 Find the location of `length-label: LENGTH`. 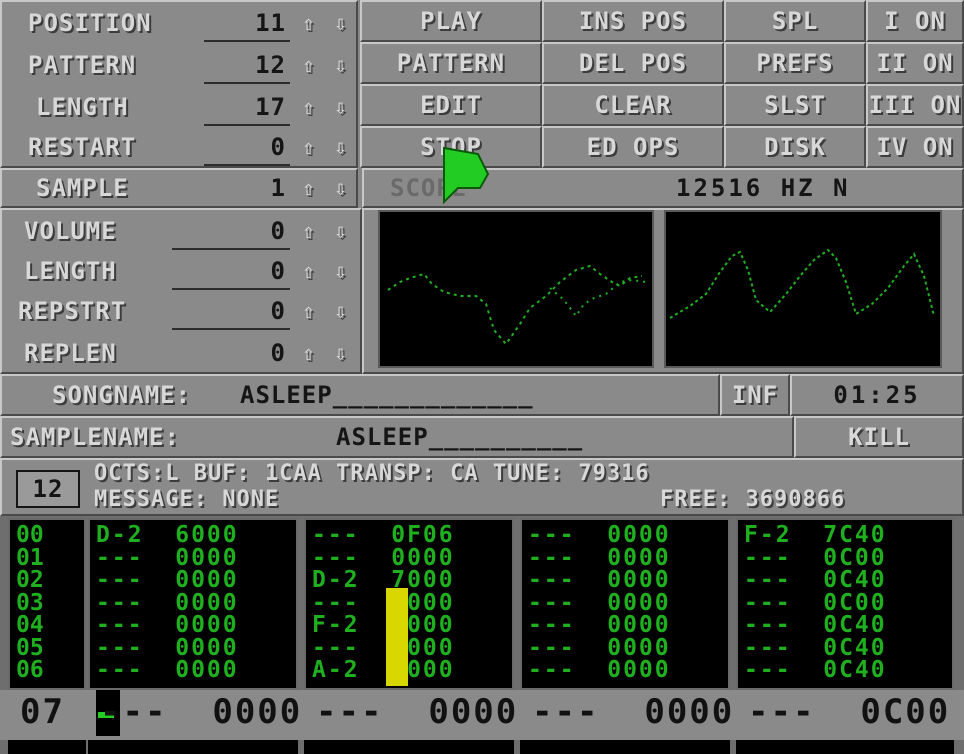

length-label: LENGTH is located at coordinates (82, 107).